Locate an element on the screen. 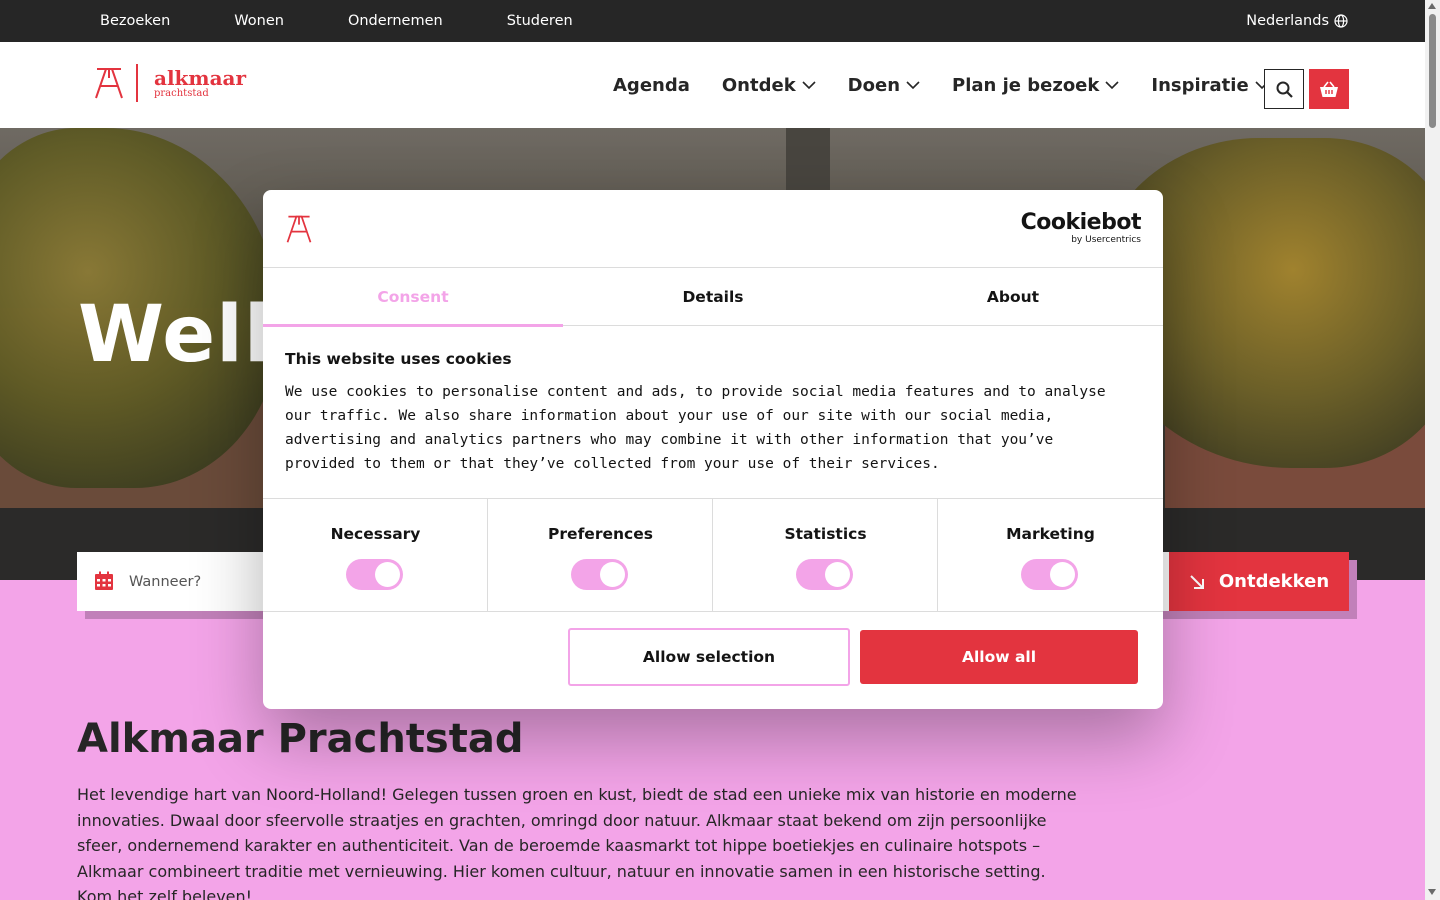 This screenshot has height=900, width=1440. nav-doen: Doen is located at coordinates (884, 85).